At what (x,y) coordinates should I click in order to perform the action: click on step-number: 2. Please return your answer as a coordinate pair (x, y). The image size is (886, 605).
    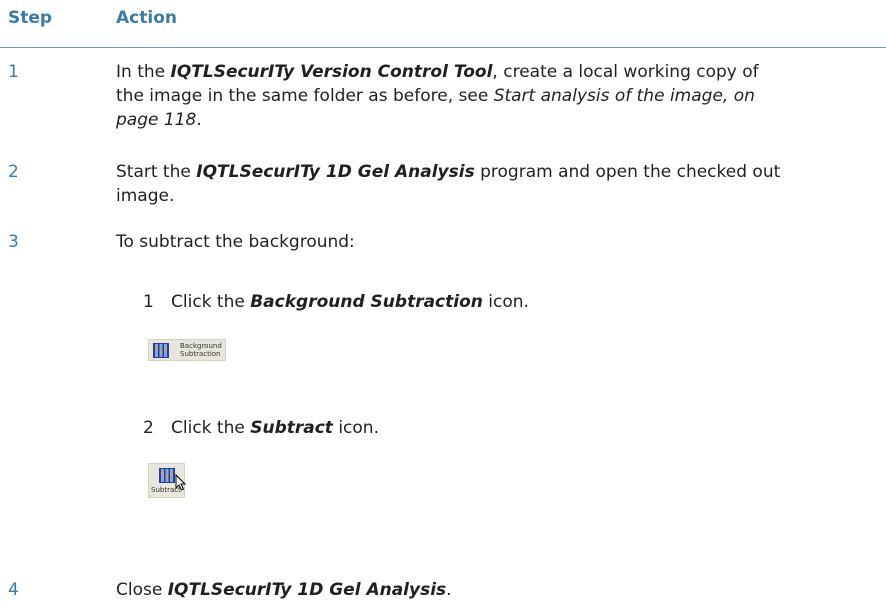
    Looking at the image, I should click on (13, 172).